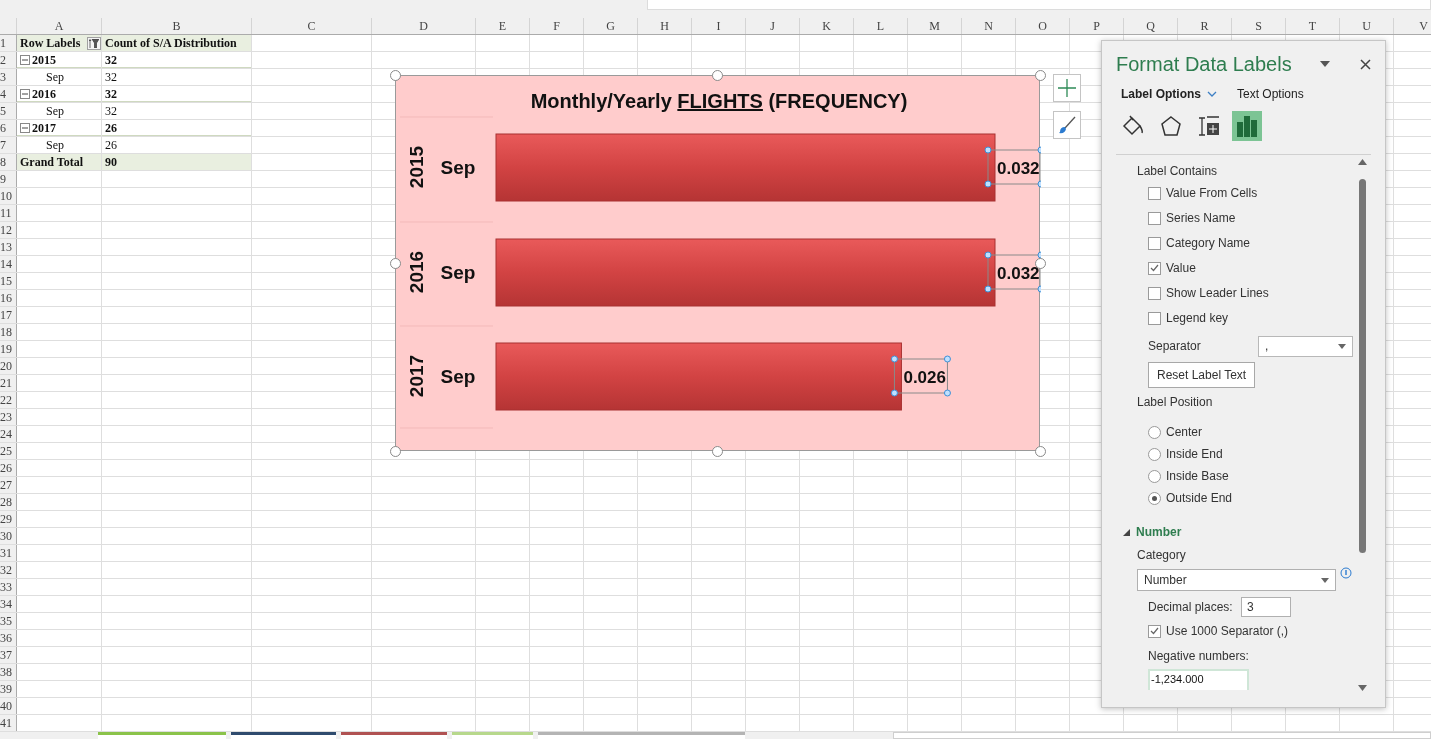 This screenshot has width=1431, height=739. What do you see at coordinates (1362, 688) in the screenshot?
I see `scroll-down-icon` at bounding box center [1362, 688].